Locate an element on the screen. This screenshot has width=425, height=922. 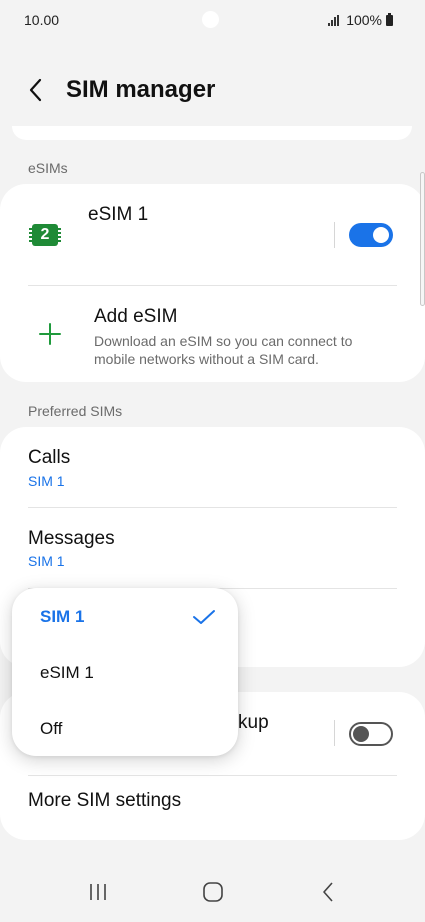
esim-row: 2 eSIM 1 is located at coordinates (212, 235).